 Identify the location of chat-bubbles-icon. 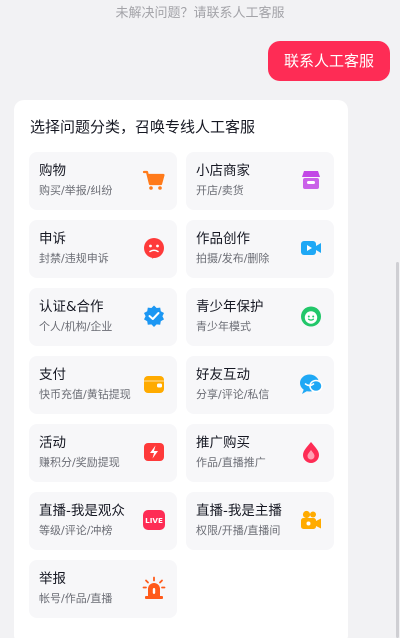
(311, 384).